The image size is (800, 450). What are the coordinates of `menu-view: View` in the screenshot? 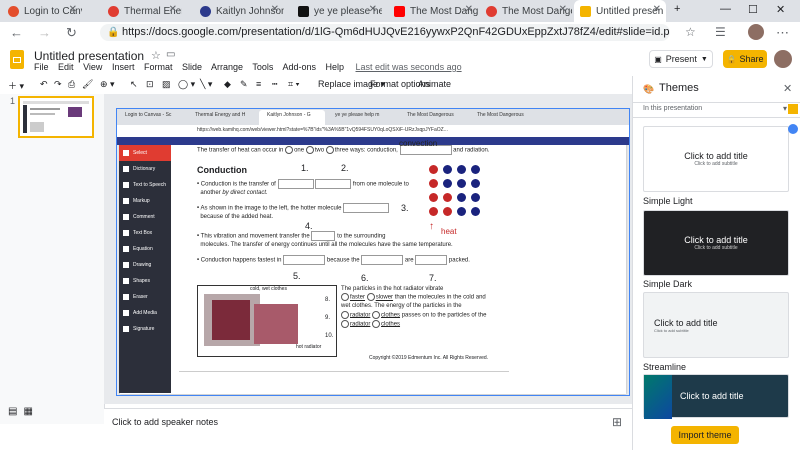 It's located at (92, 67).